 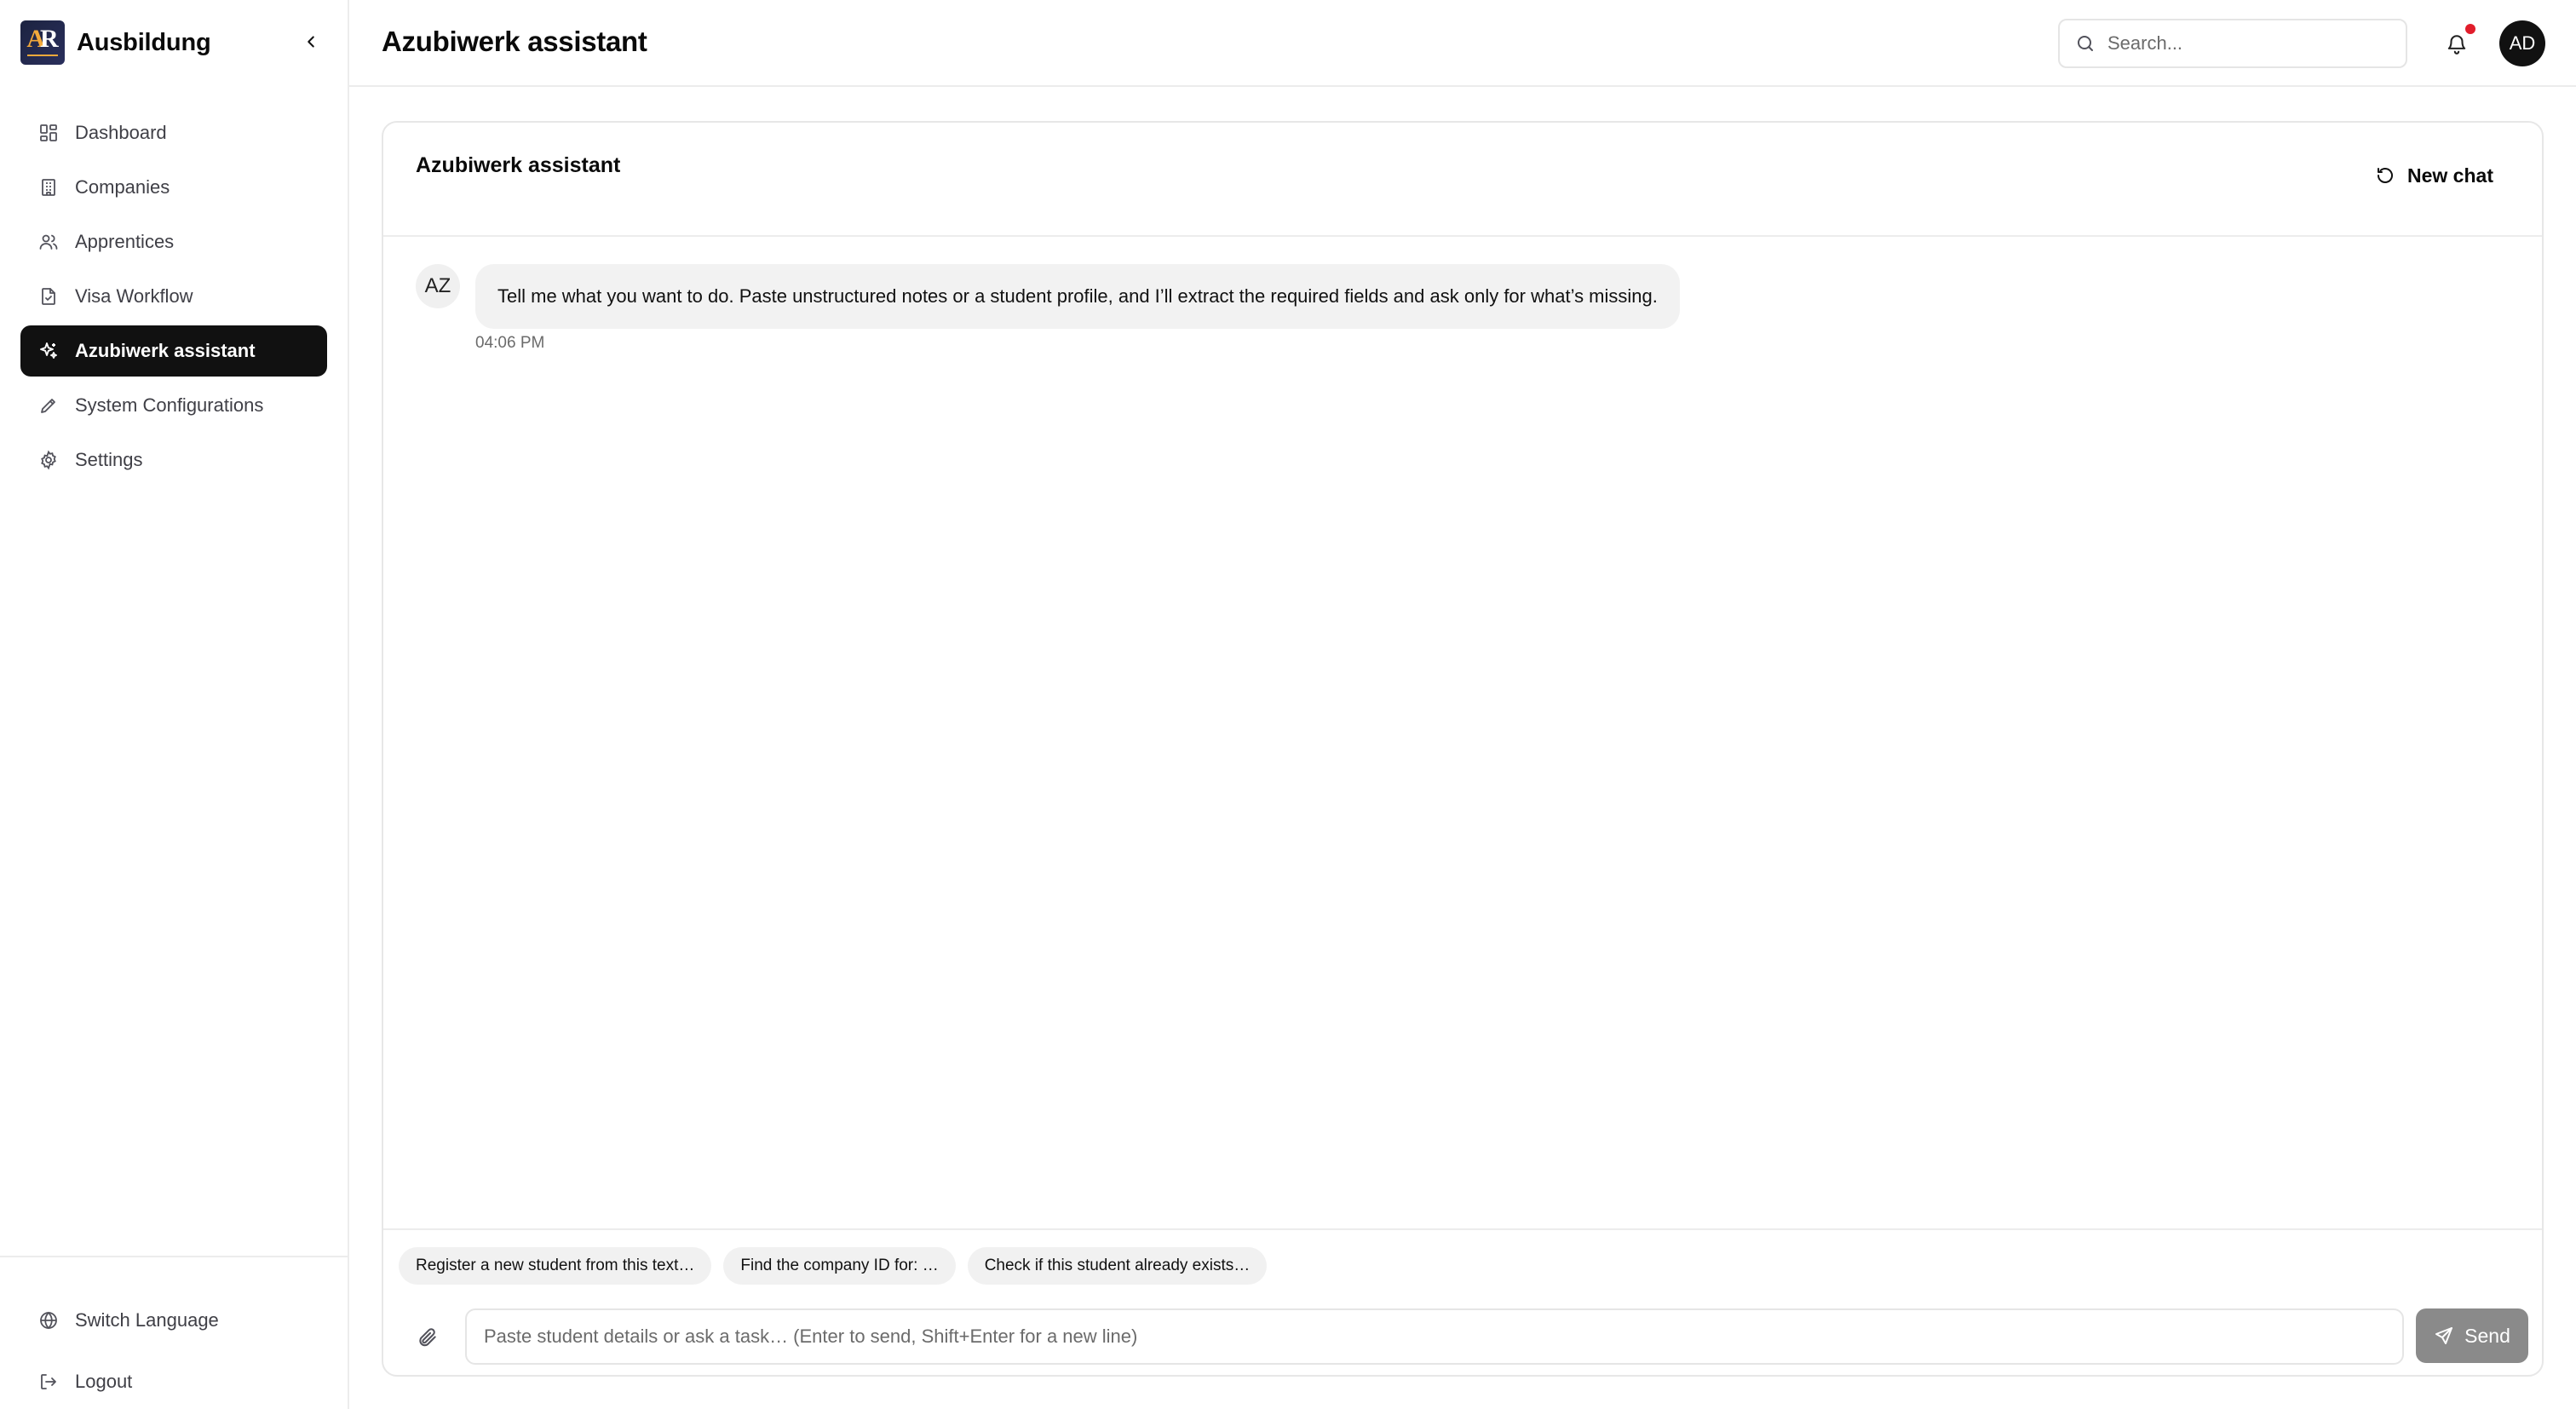 What do you see at coordinates (144, 42) in the screenshot?
I see `brand-name: Ausbildung` at bounding box center [144, 42].